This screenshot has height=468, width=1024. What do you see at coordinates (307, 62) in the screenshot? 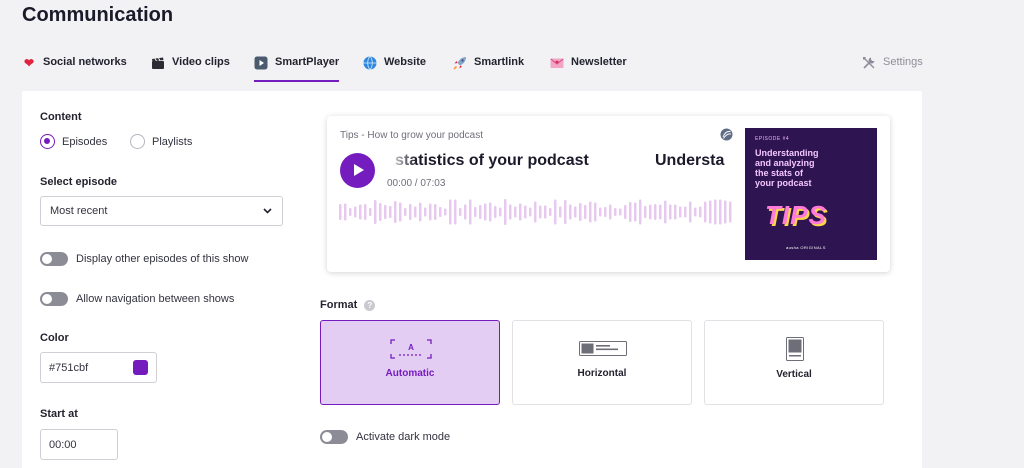
I see `tab-label: SmartPlayer` at bounding box center [307, 62].